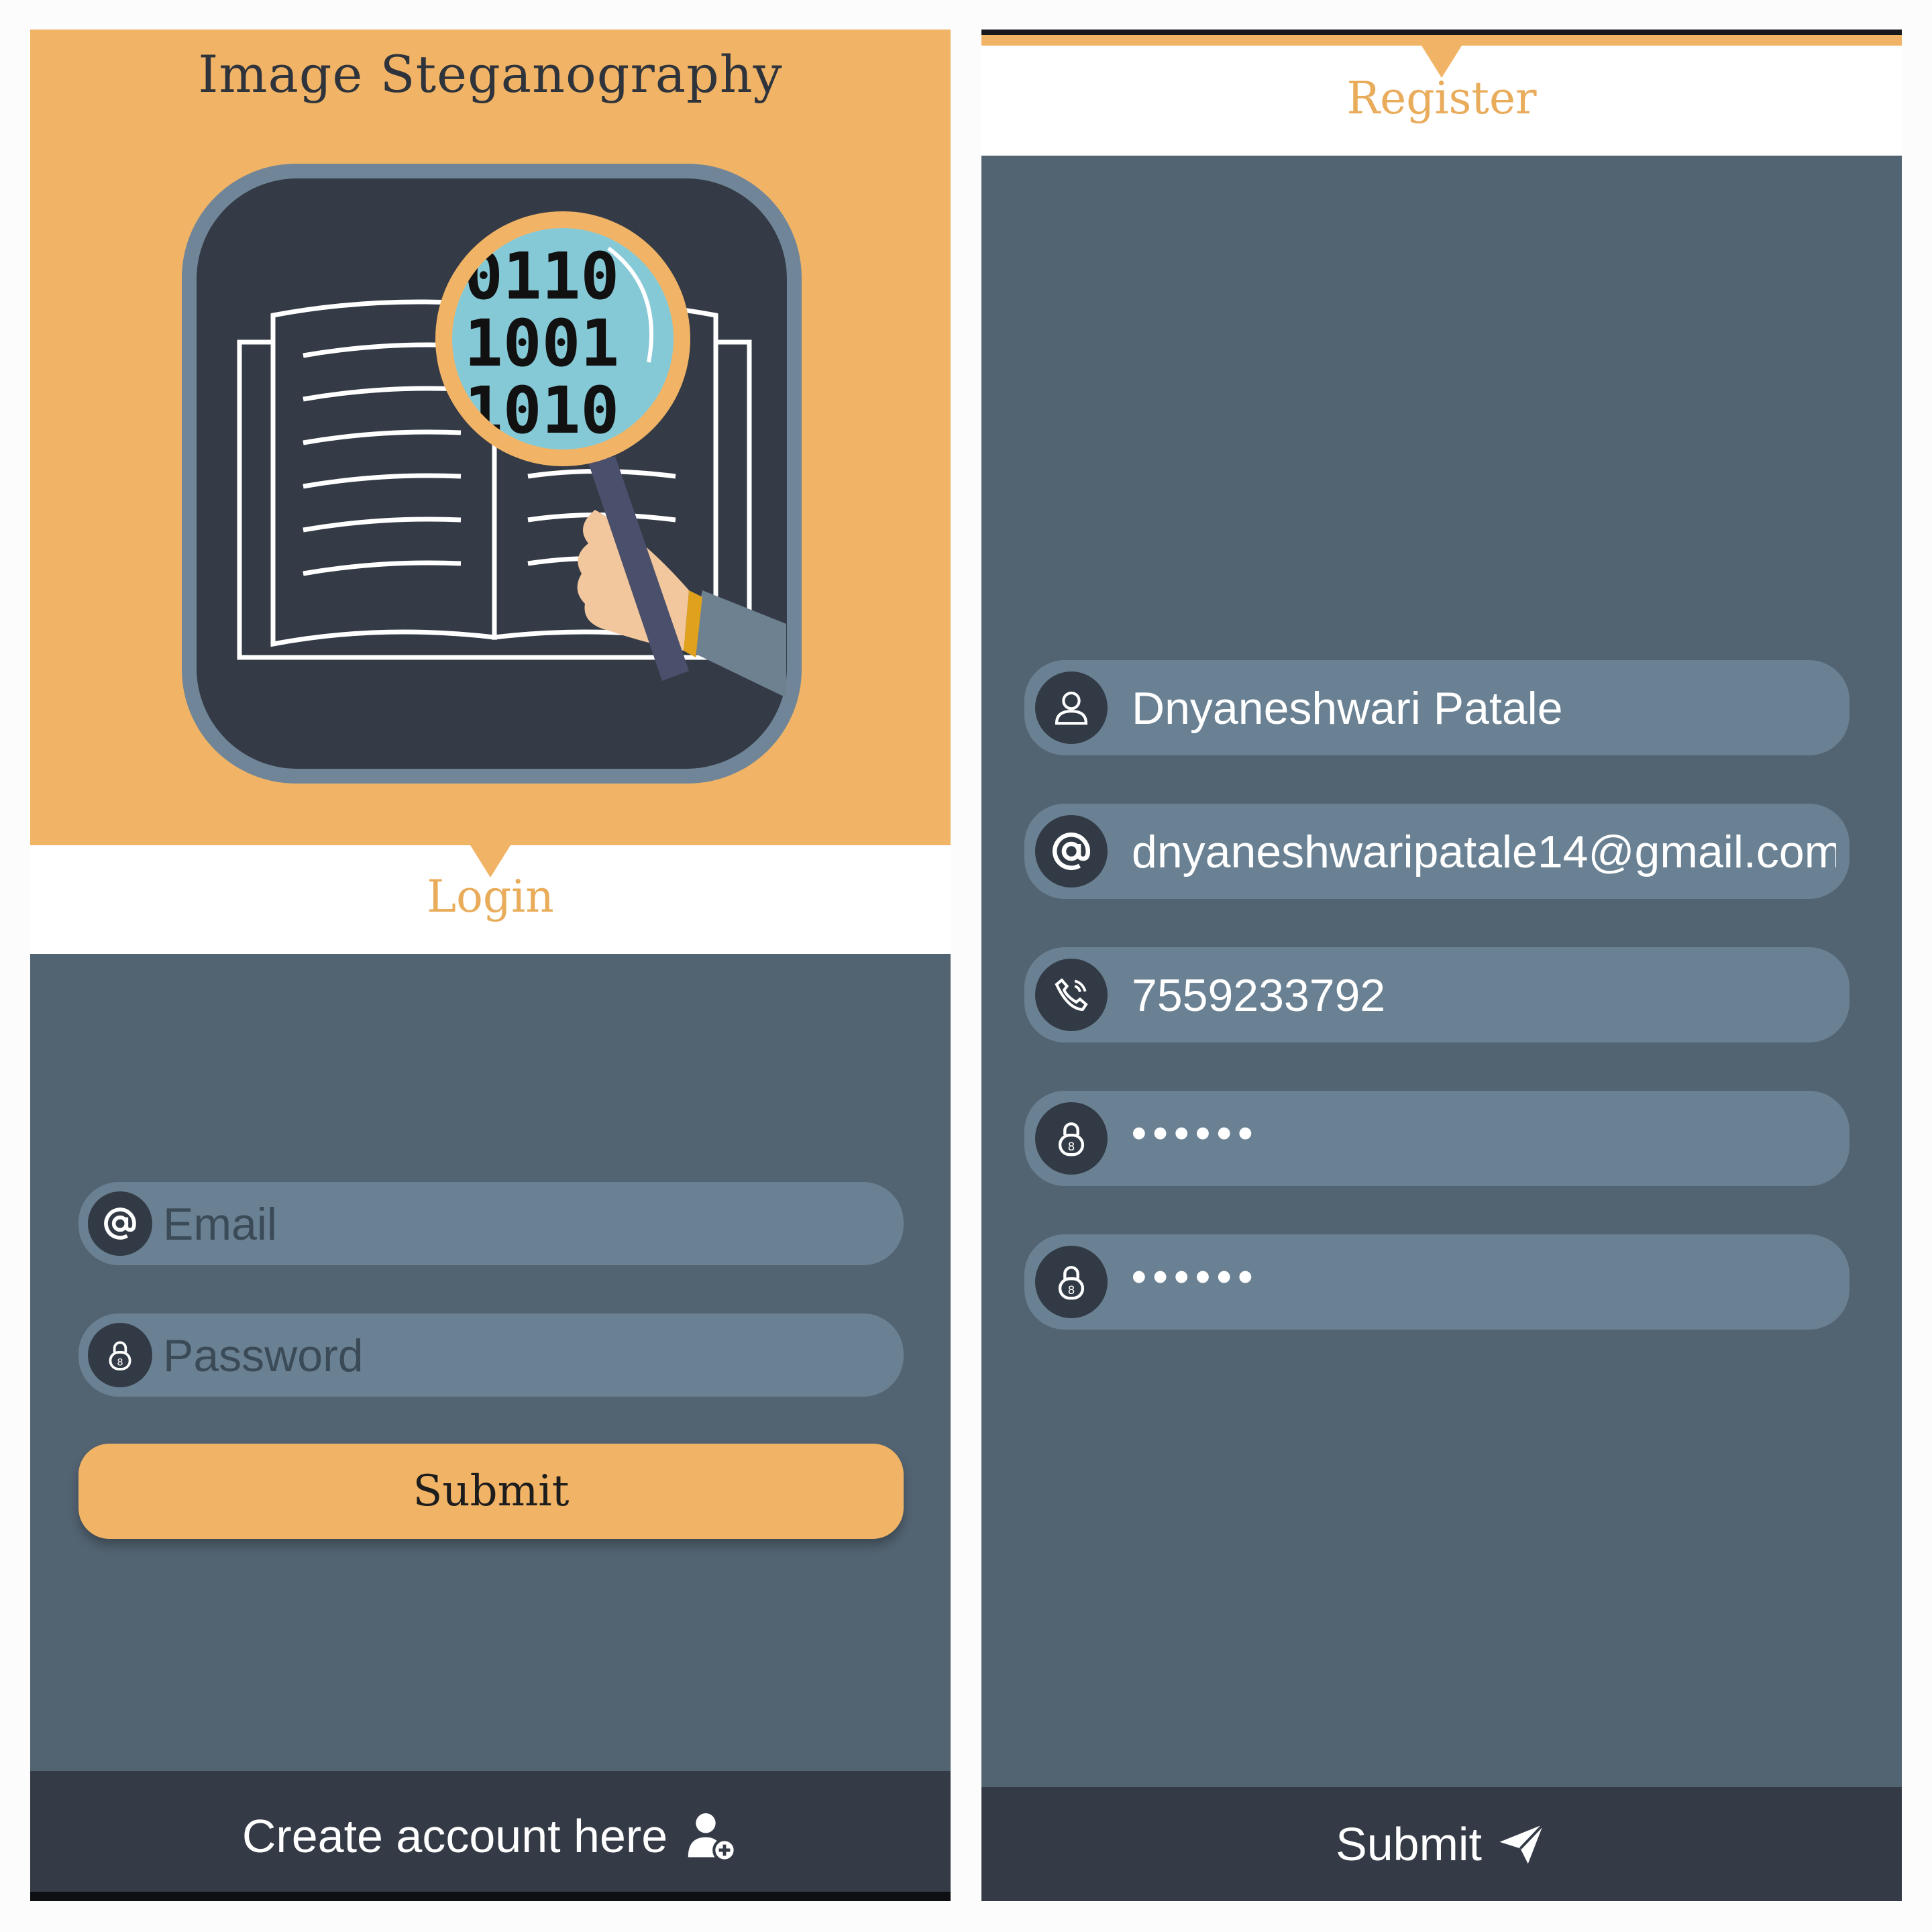 Image resolution: width=1932 pixels, height=1932 pixels. I want to click on create-account-link: Create account here, so click(490, 1836).